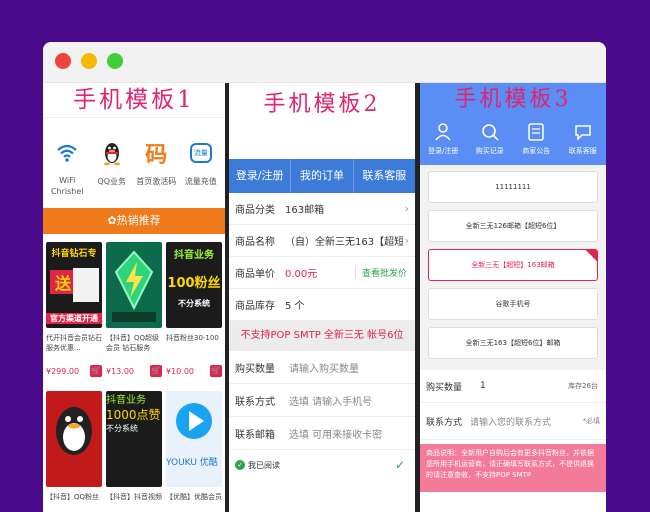 The width and height of the screenshot is (650, 512). I want to click on contact-input: 请输入您的联系方式, so click(510, 421).